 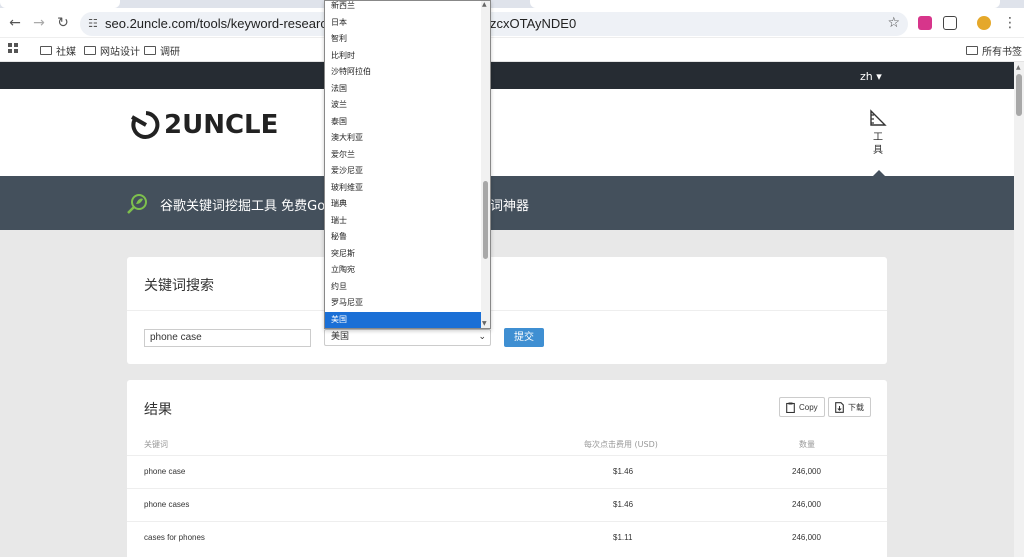 I want to click on chevron-down-icon: ⌄, so click(x=482, y=337).